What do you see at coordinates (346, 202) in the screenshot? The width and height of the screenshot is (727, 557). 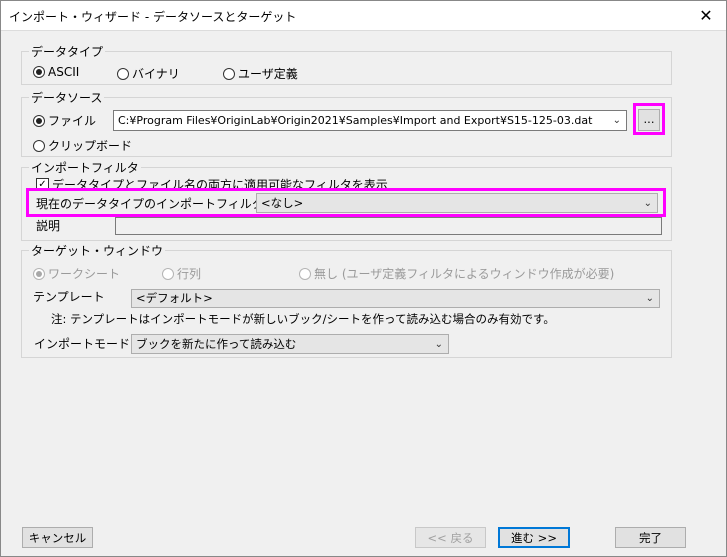 I see `filter-highlight-box` at bounding box center [346, 202].